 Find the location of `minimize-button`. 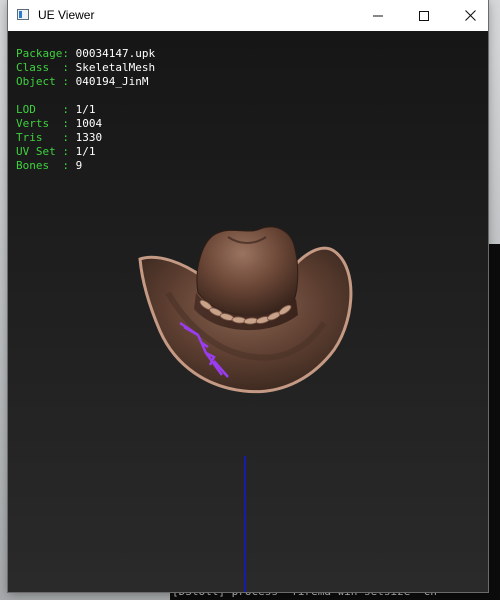

minimize-button is located at coordinates (378, 15).